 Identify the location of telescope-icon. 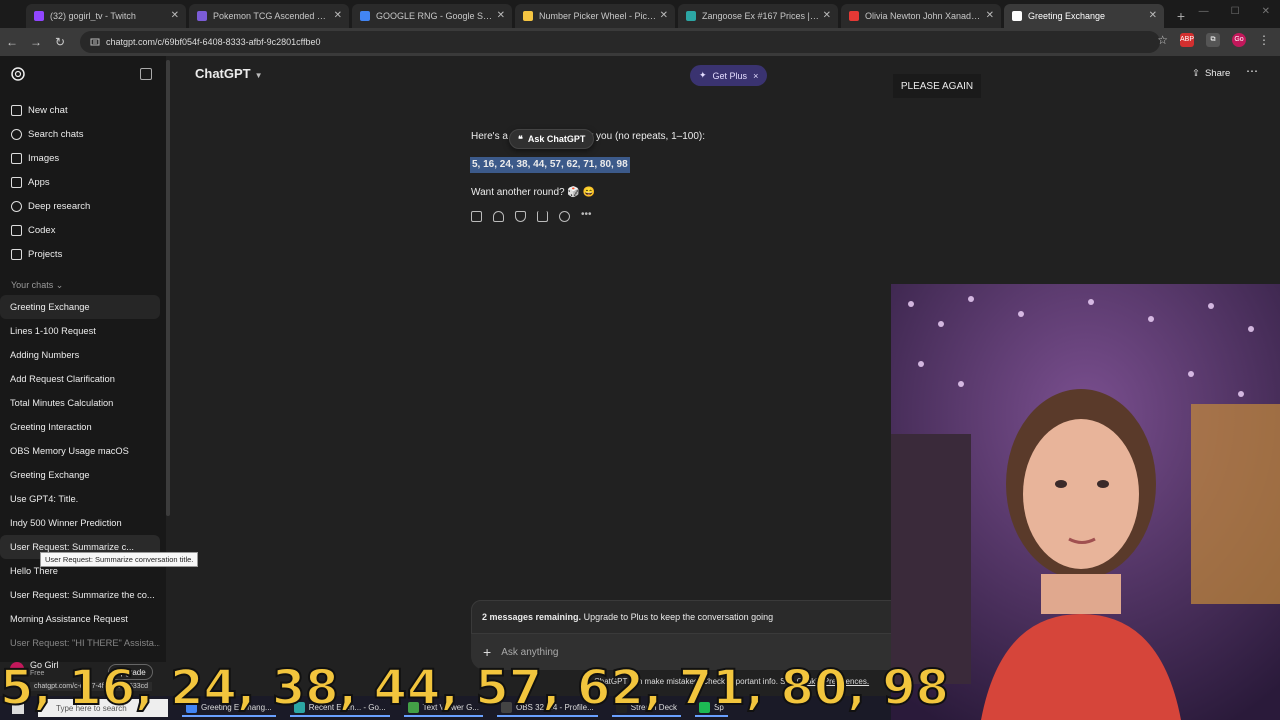
(16, 206).